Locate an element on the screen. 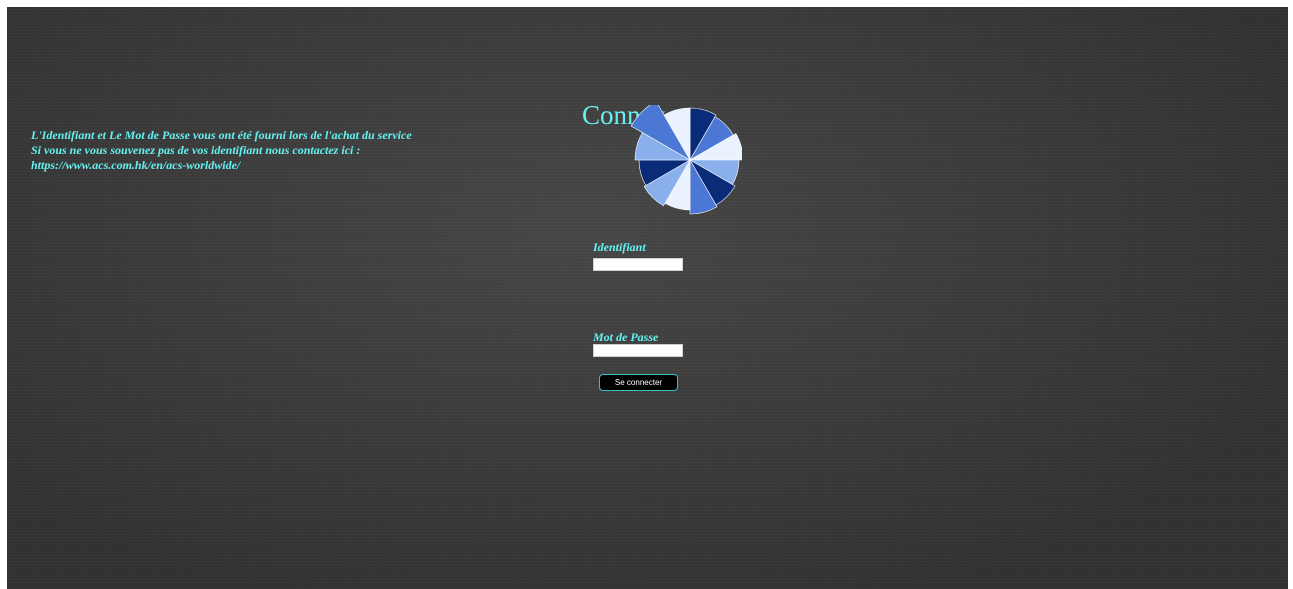 The width and height of the screenshot is (1293, 589). blue-pinwheel-logo-icon is located at coordinates (686, 160).